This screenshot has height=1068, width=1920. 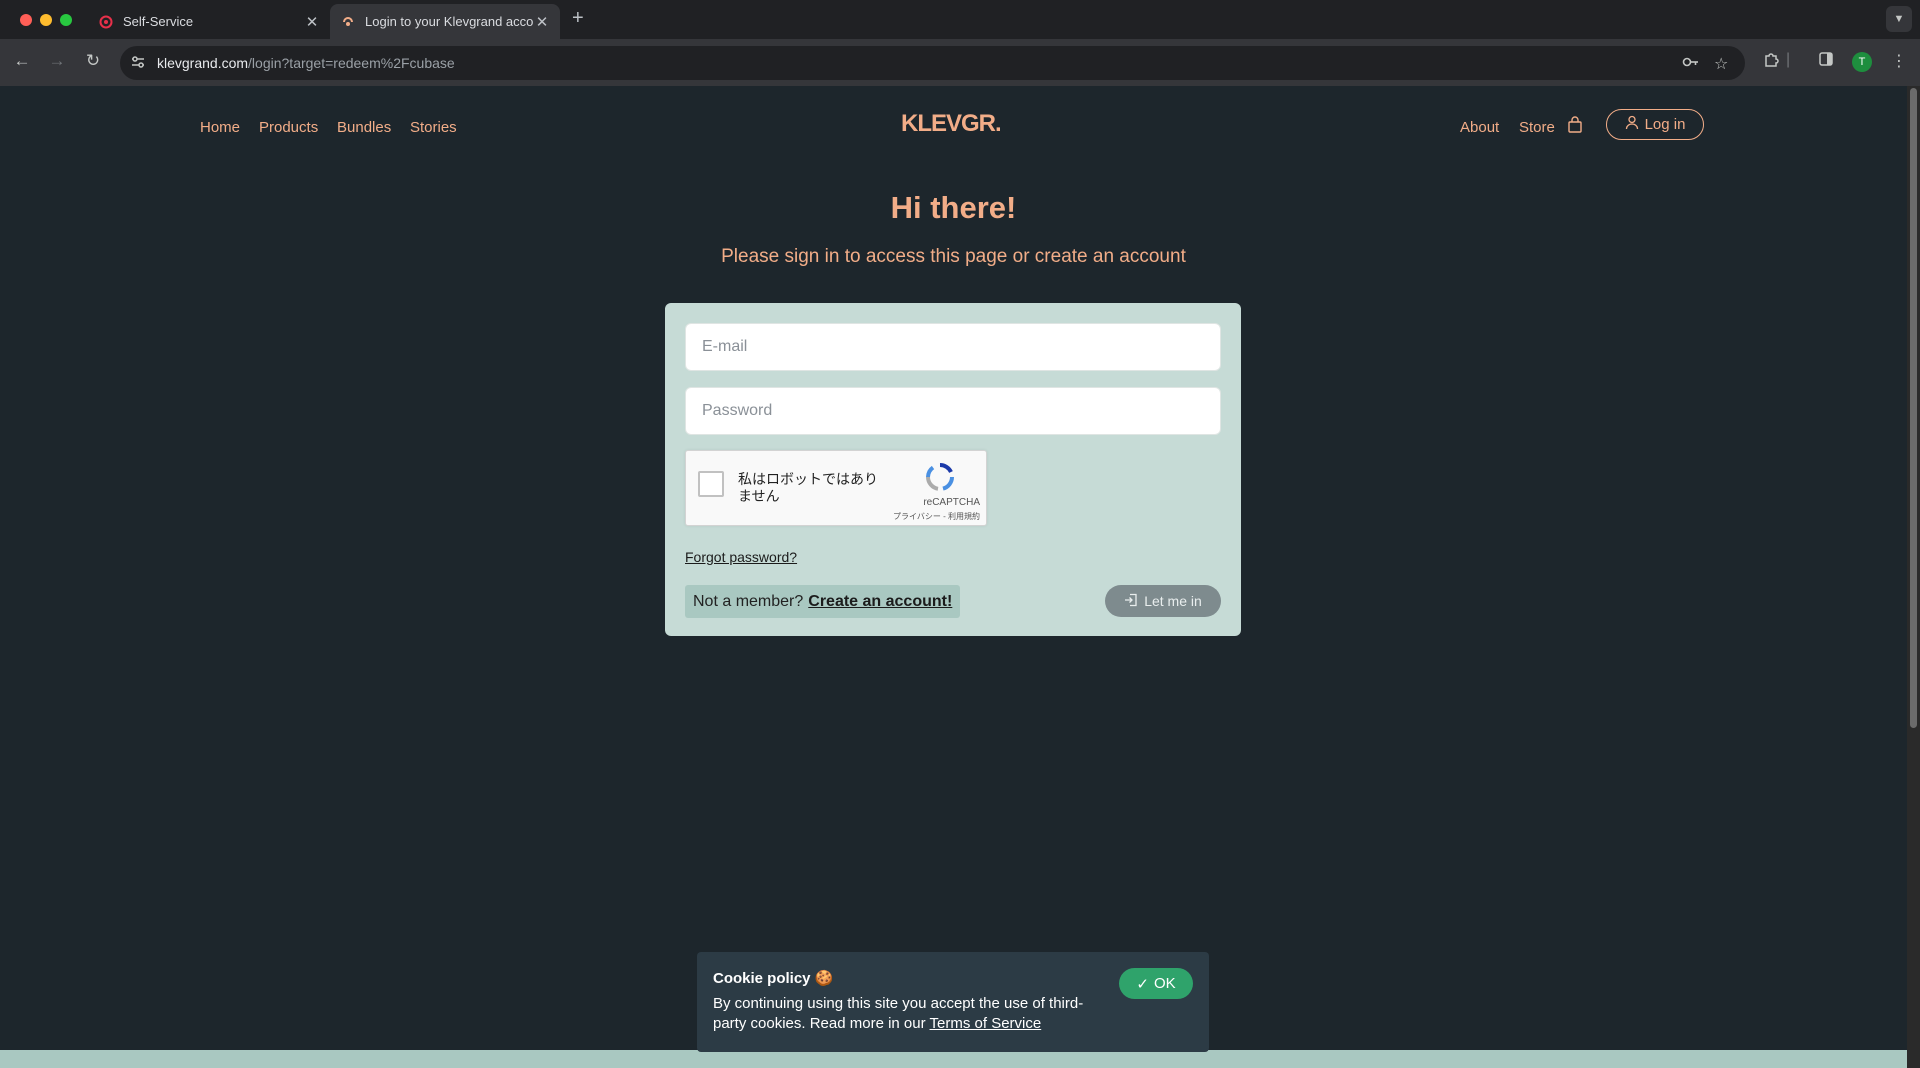 I want to click on nav-store: Store, so click(x=1537, y=127).